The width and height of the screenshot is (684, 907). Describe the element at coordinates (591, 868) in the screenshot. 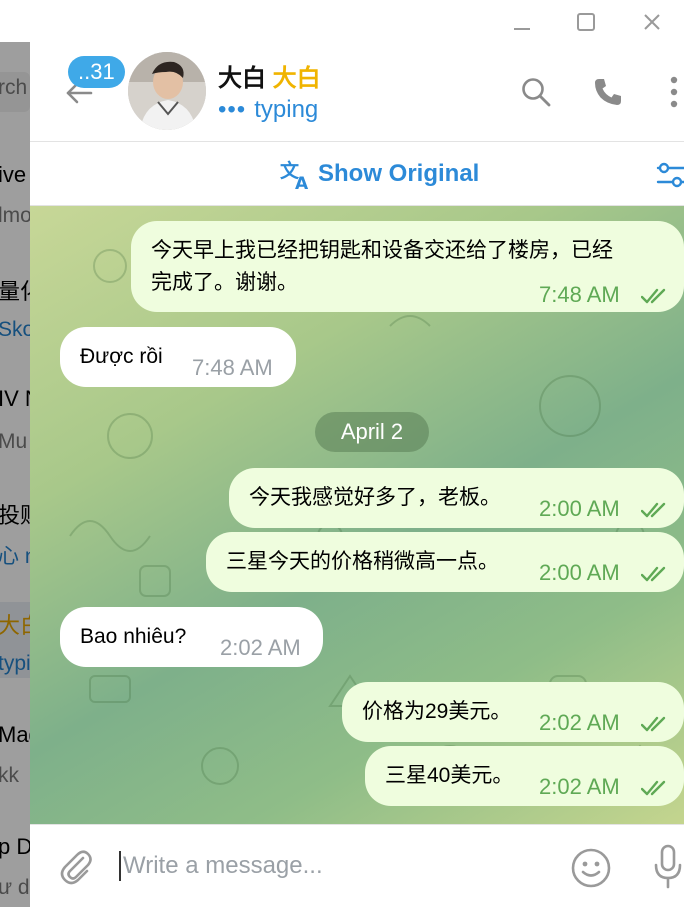

I see `emoji-icon` at that location.